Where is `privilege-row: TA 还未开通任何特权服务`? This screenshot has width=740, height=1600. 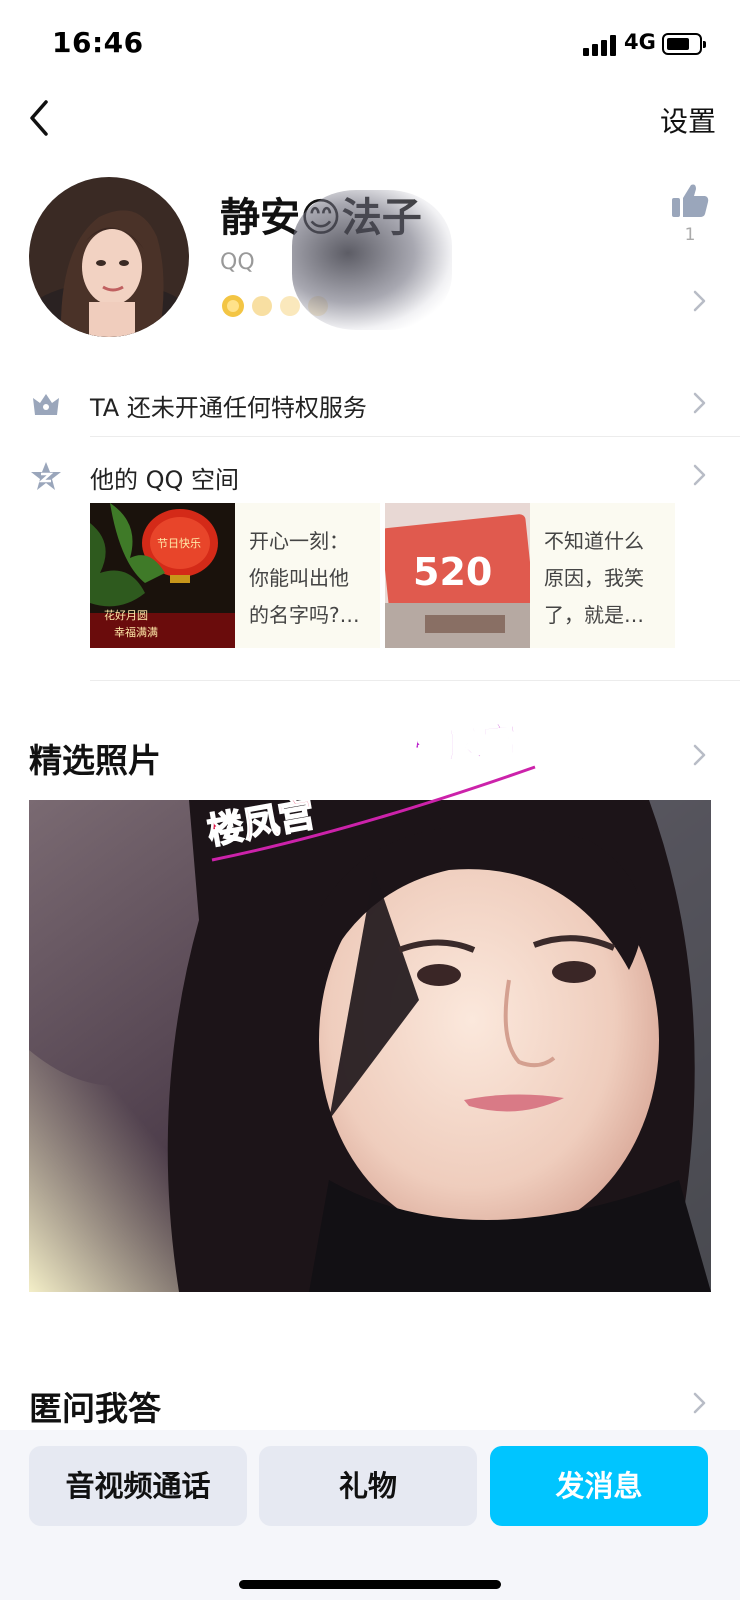
privilege-row: TA 还未开通任何特权服务 is located at coordinates (370, 404).